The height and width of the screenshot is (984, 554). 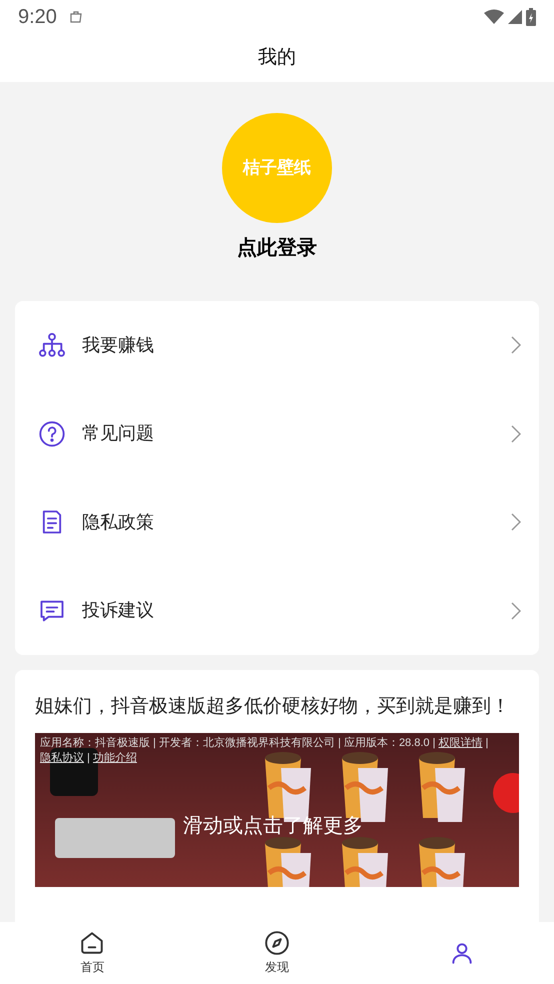 What do you see at coordinates (460, 743) in the screenshot?
I see `info-link: 权限详情` at bounding box center [460, 743].